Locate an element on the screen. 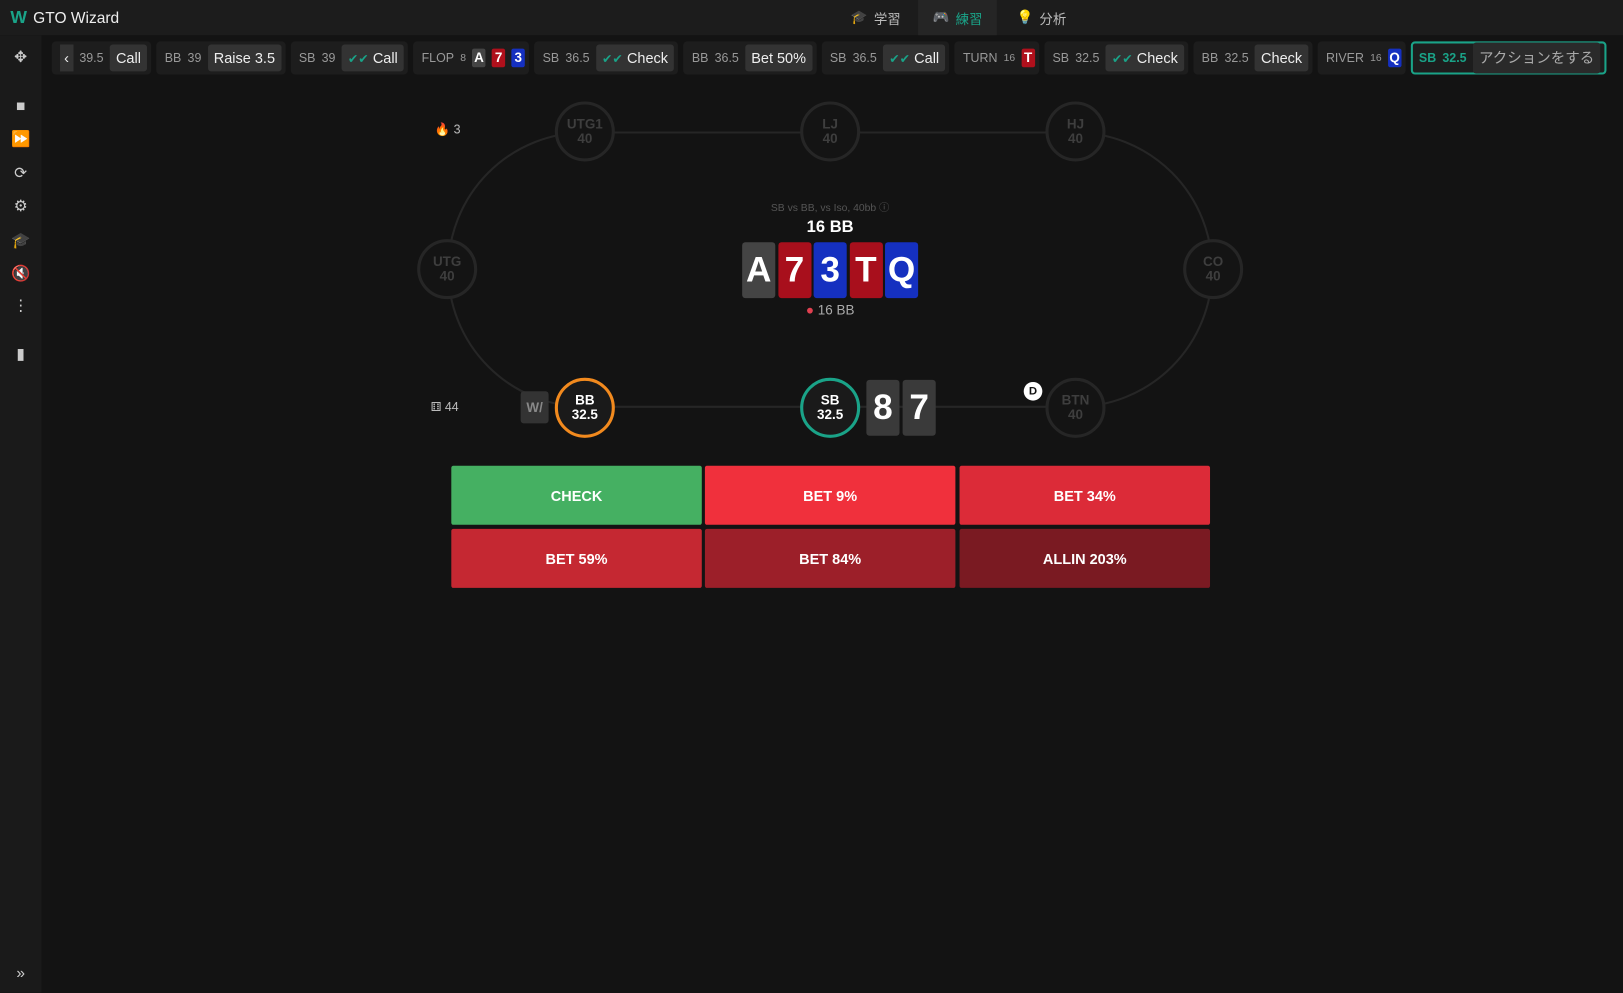 This screenshot has height=993, width=1623. nav-label: 学習 is located at coordinates (887, 18).